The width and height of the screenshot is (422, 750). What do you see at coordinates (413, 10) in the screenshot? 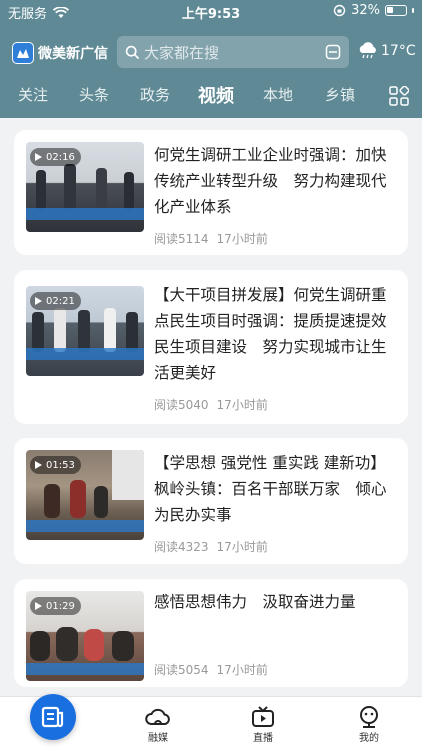
I see `battery-cap` at bounding box center [413, 10].